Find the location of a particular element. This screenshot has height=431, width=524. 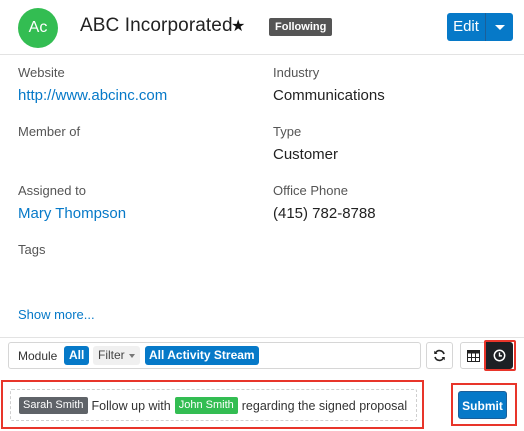

submit-button: Submit is located at coordinates (482, 405).